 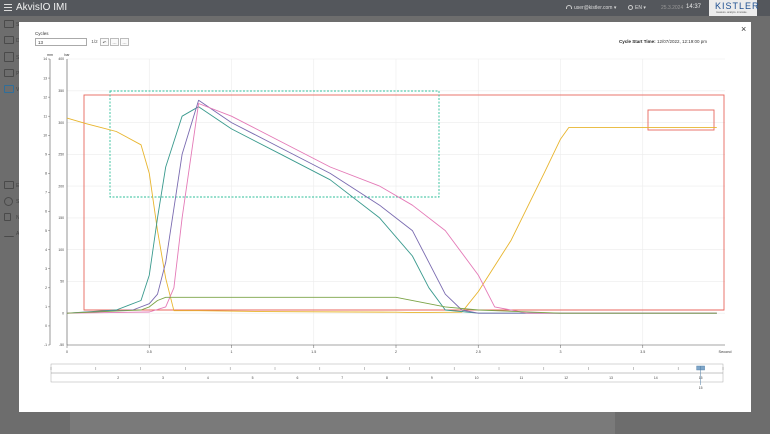 What do you see at coordinates (61, 91) in the screenshot?
I see `y2-tick-label: 350` at bounding box center [61, 91].